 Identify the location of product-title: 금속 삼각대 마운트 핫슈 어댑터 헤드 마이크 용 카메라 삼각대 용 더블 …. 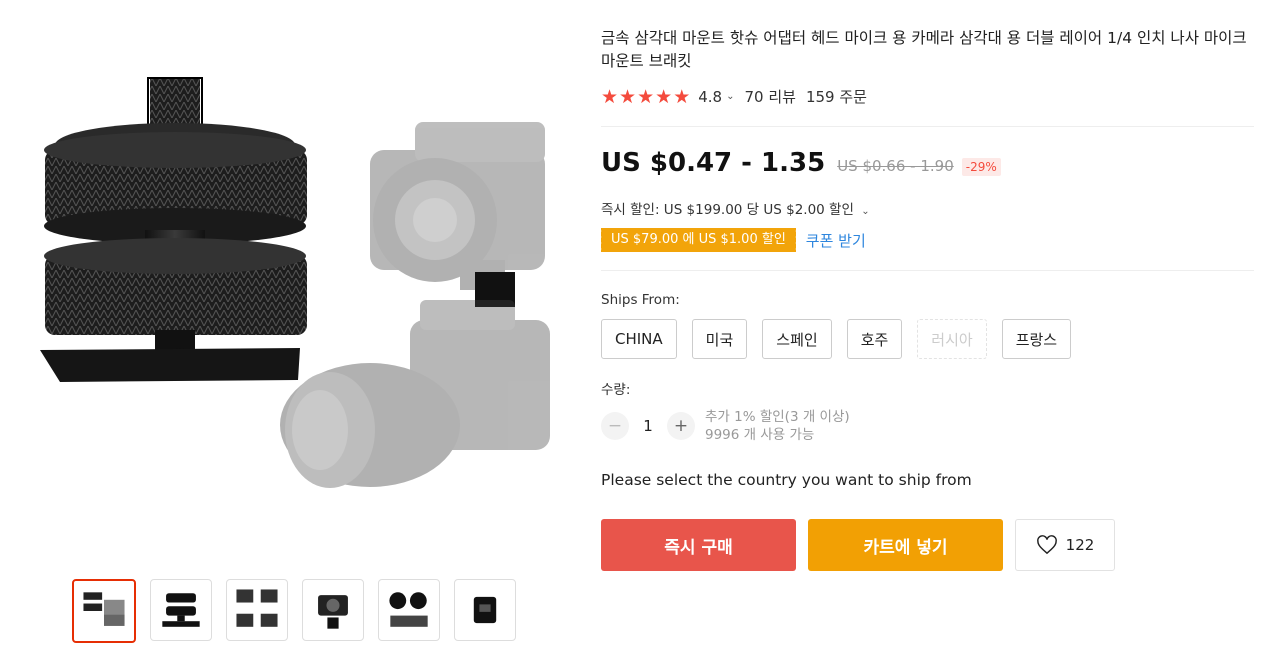
(924, 49).